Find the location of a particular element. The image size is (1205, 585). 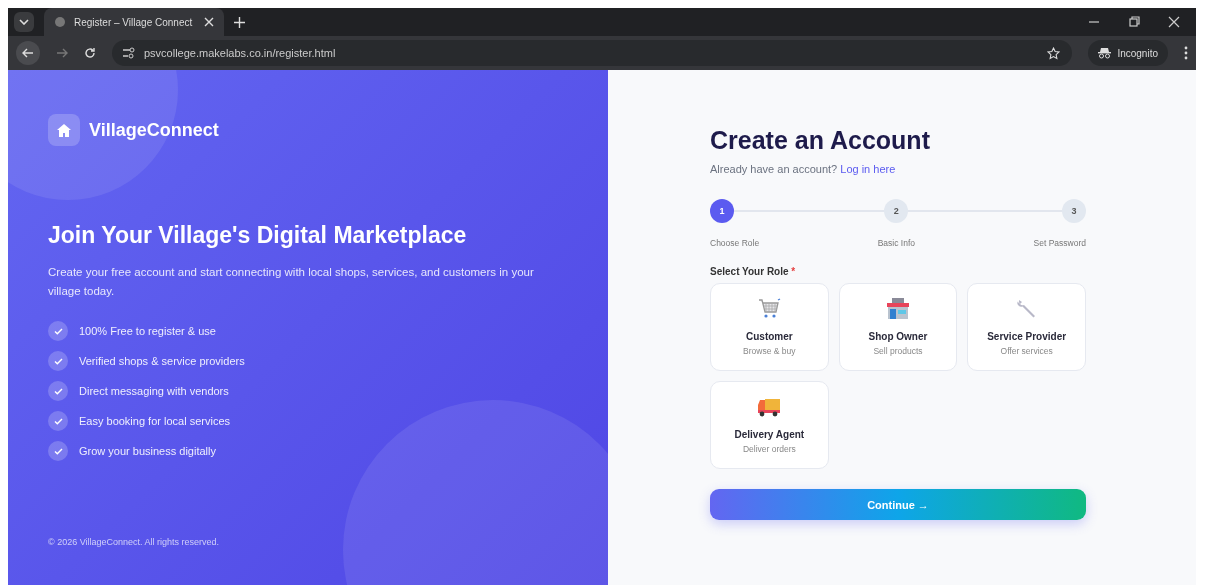

field-label: Select Your Role is located at coordinates (749, 271).